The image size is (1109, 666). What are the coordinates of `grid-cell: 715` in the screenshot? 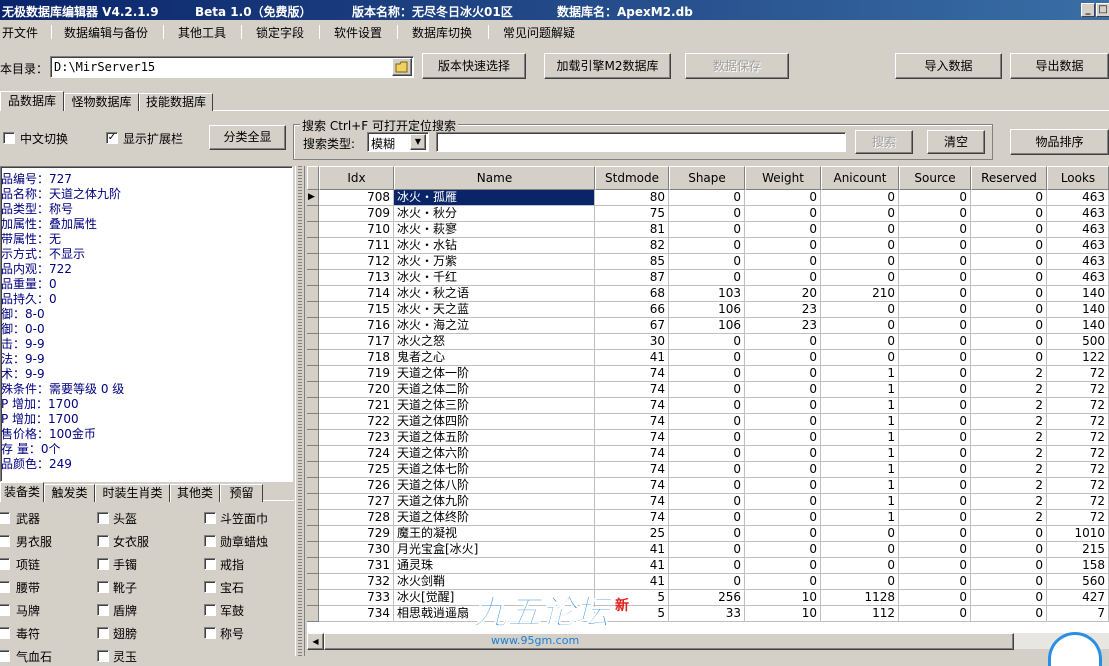 It's located at (356, 310).